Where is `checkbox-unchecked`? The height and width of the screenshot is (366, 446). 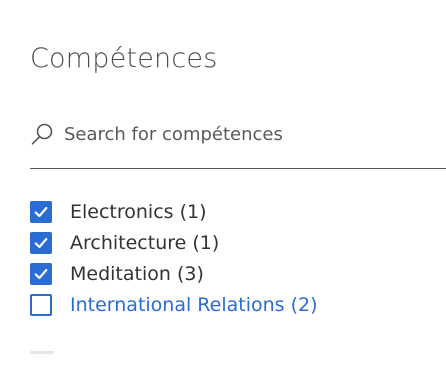 checkbox-unchecked is located at coordinates (41, 304).